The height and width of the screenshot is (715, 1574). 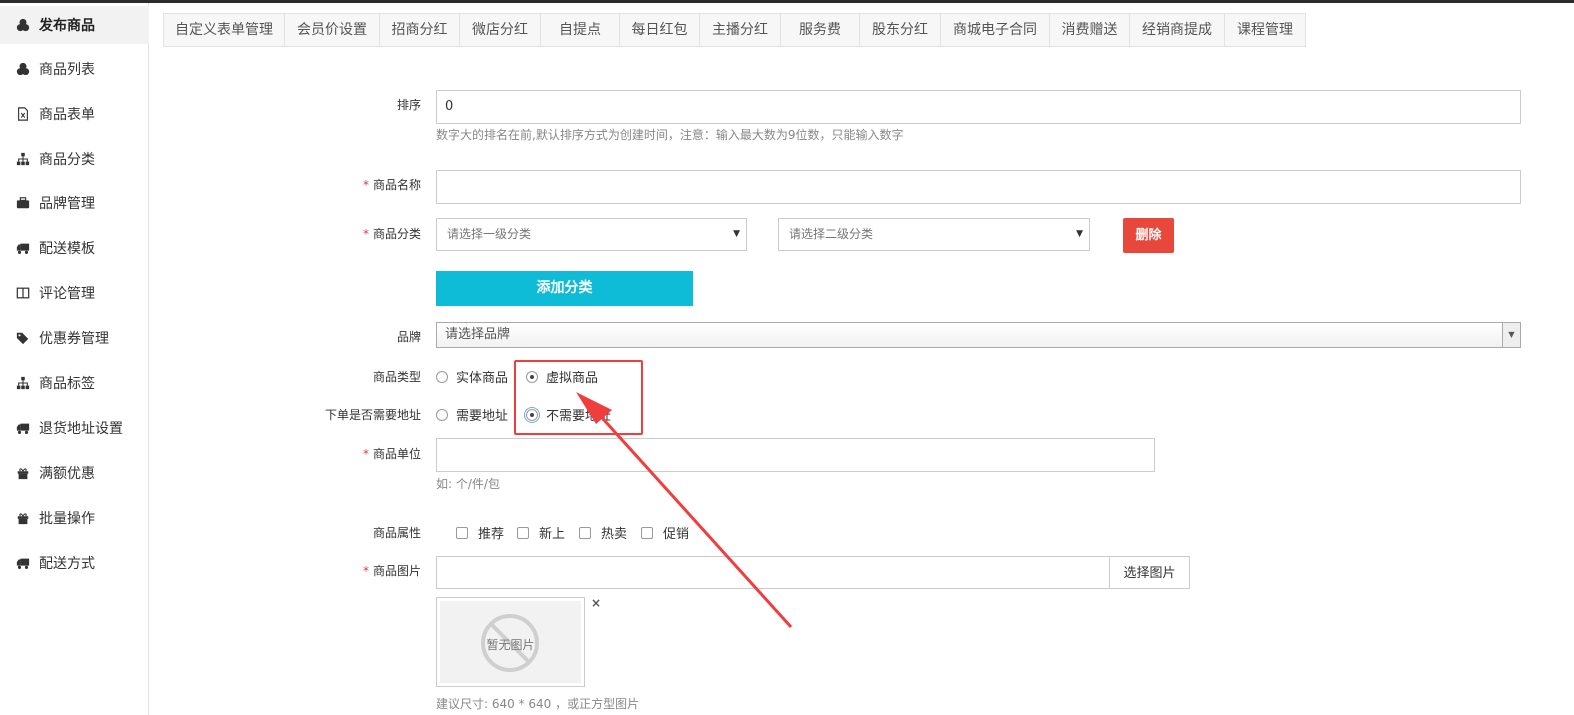 What do you see at coordinates (660, 30) in the screenshot?
I see `tab-daily-red-packet: 每日红包` at bounding box center [660, 30].